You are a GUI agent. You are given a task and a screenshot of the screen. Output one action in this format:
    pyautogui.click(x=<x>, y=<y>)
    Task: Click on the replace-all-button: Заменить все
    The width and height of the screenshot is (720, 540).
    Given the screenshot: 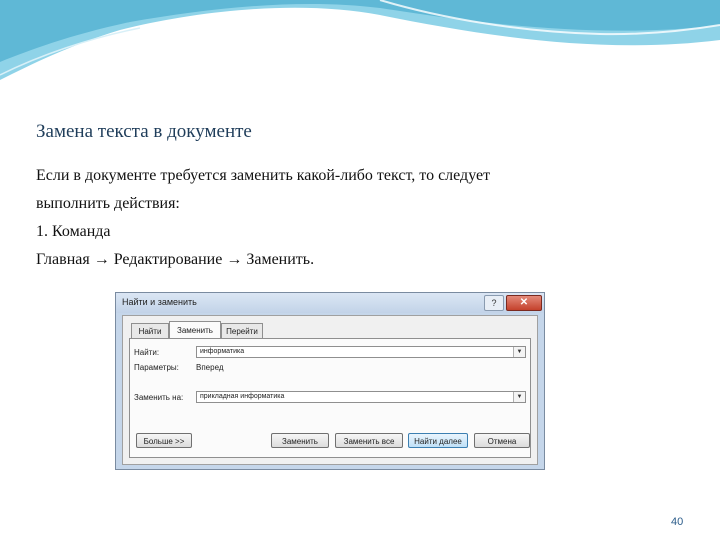 What is the action you would take?
    pyautogui.click(x=369, y=440)
    